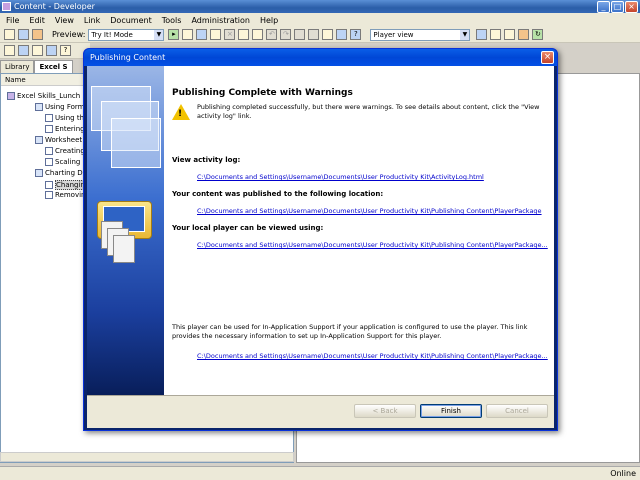 This screenshot has height=480, width=640. Describe the element at coordinates (314, 34) in the screenshot. I see `outdent-icon` at that location.